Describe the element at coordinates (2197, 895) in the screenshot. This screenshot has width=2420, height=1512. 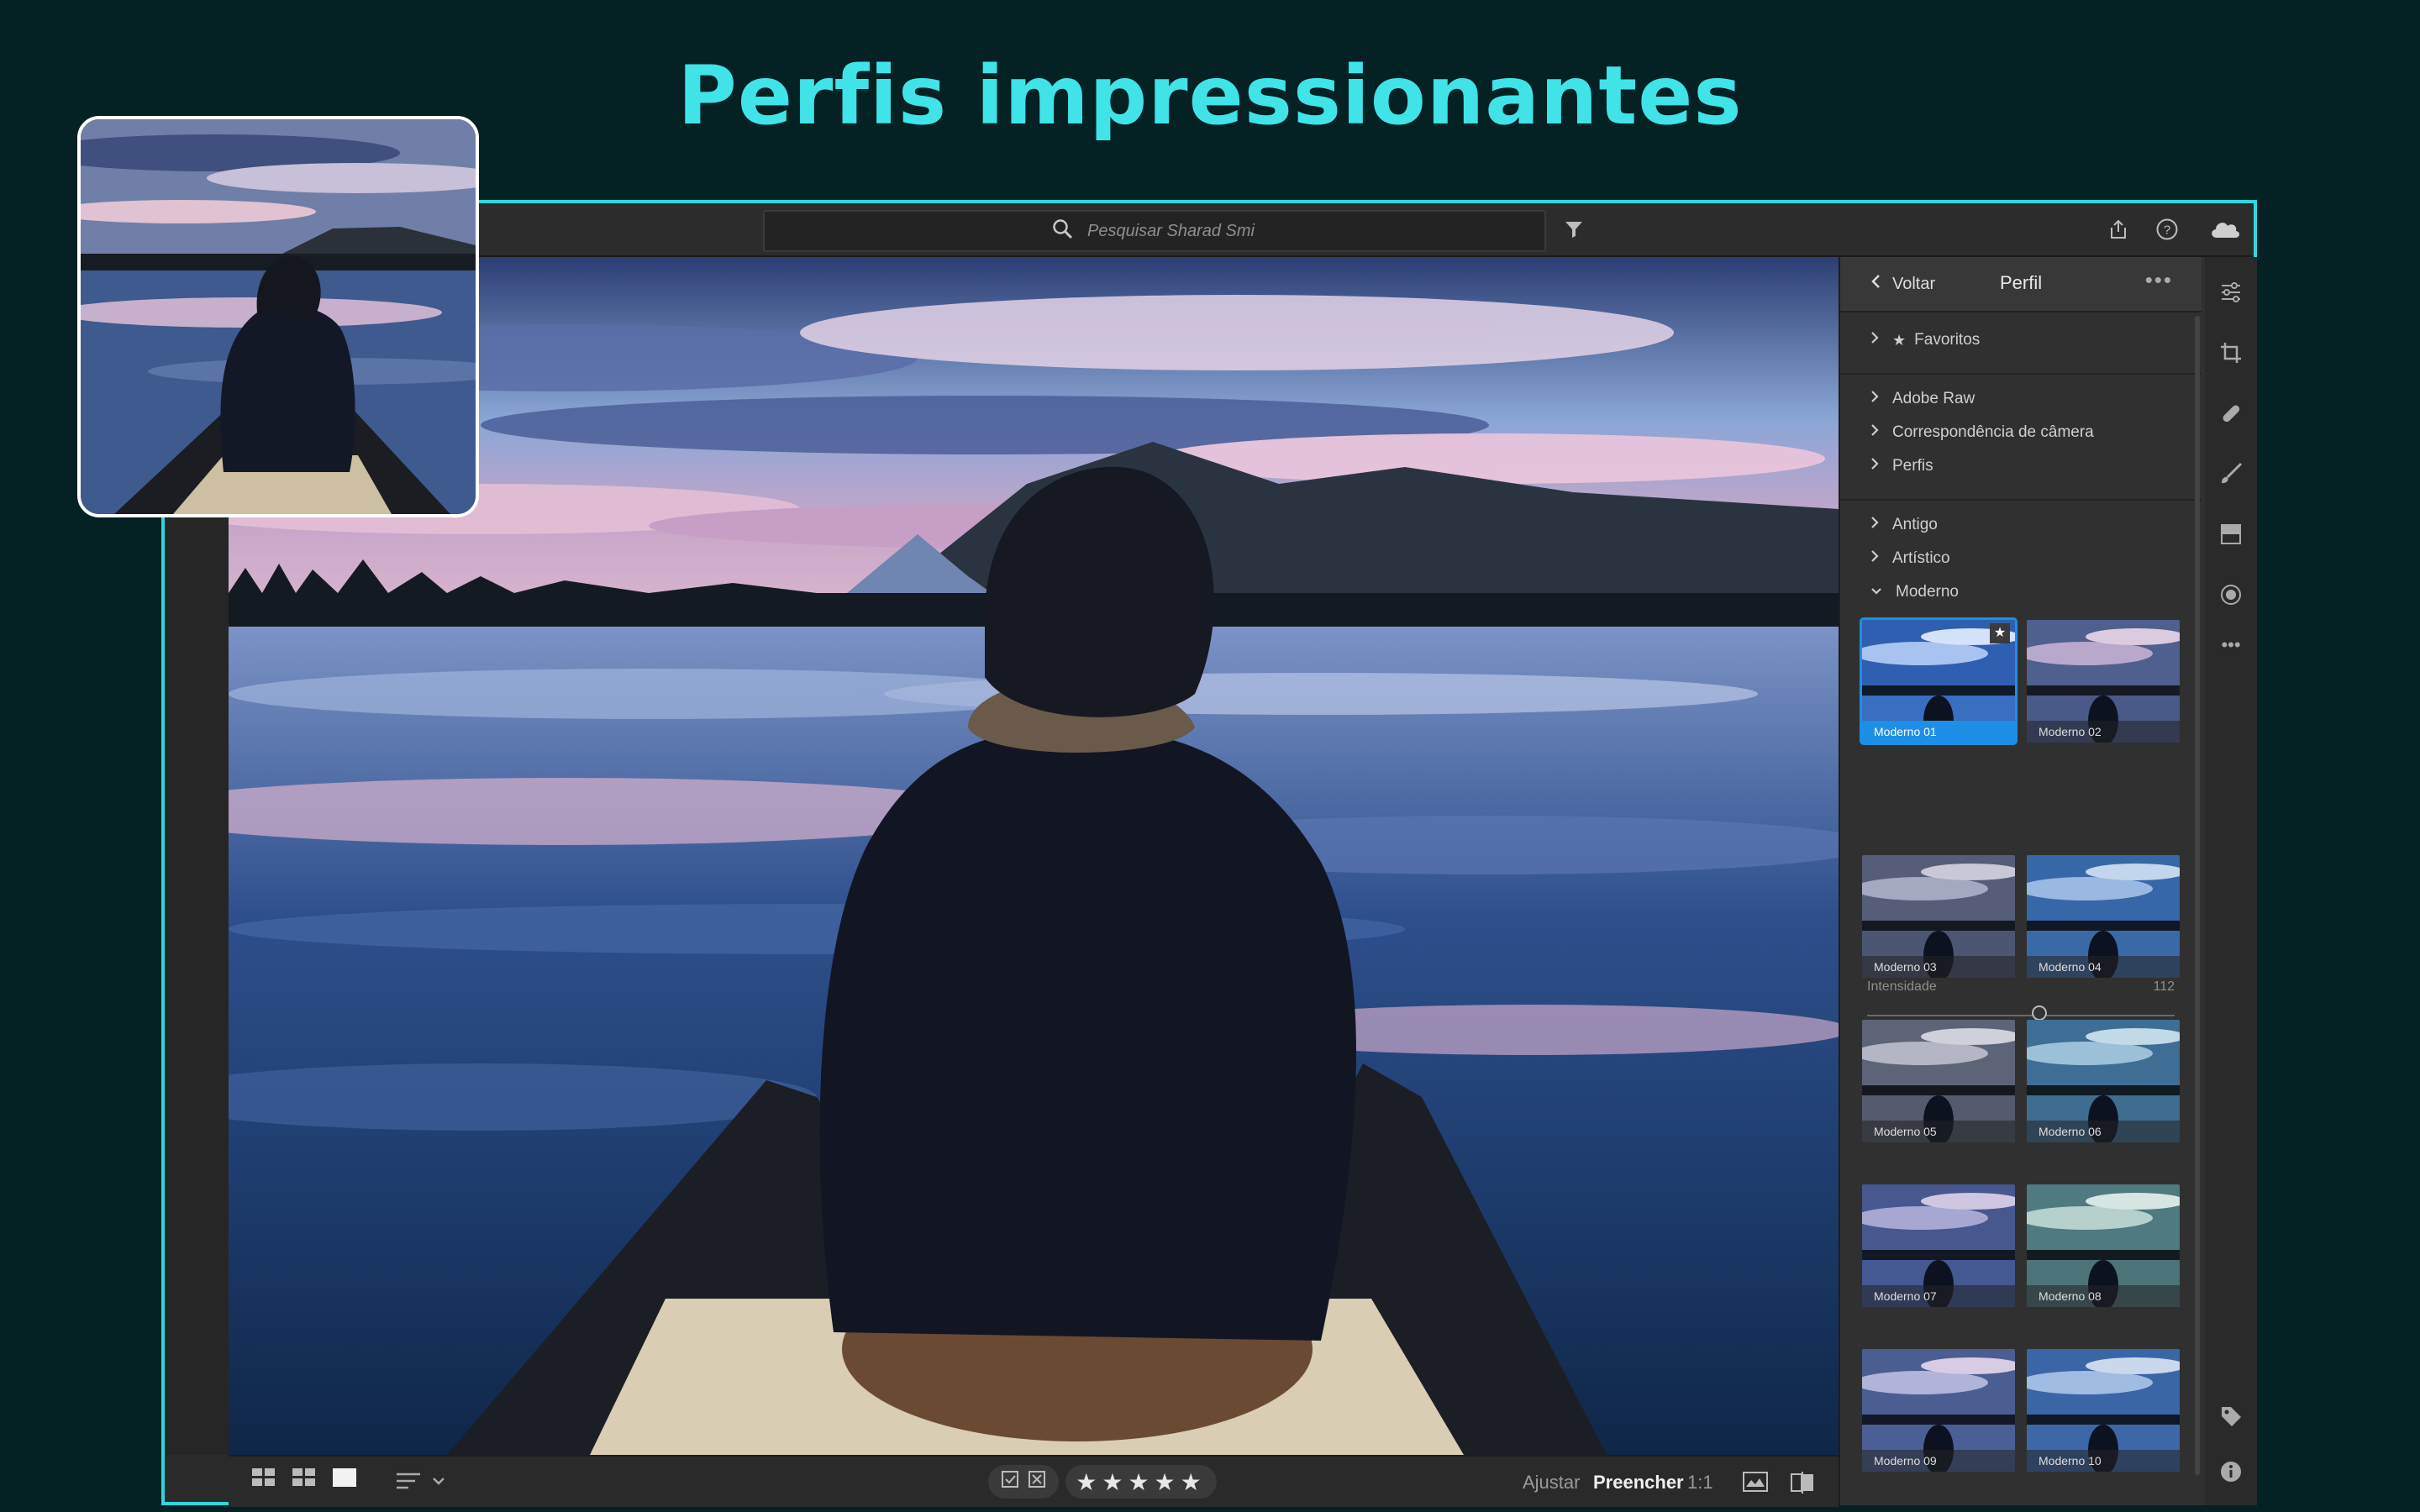
I see `panel-scrollbar` at that location.